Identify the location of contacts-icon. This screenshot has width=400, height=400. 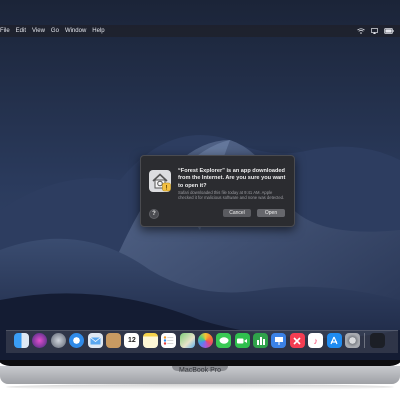
(113, 340).